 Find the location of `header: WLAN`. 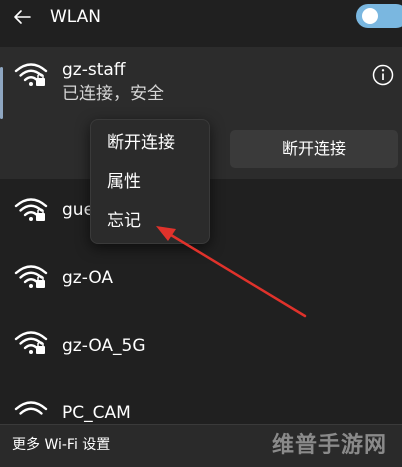

header: WLAN is located at coordinates (201, 18).